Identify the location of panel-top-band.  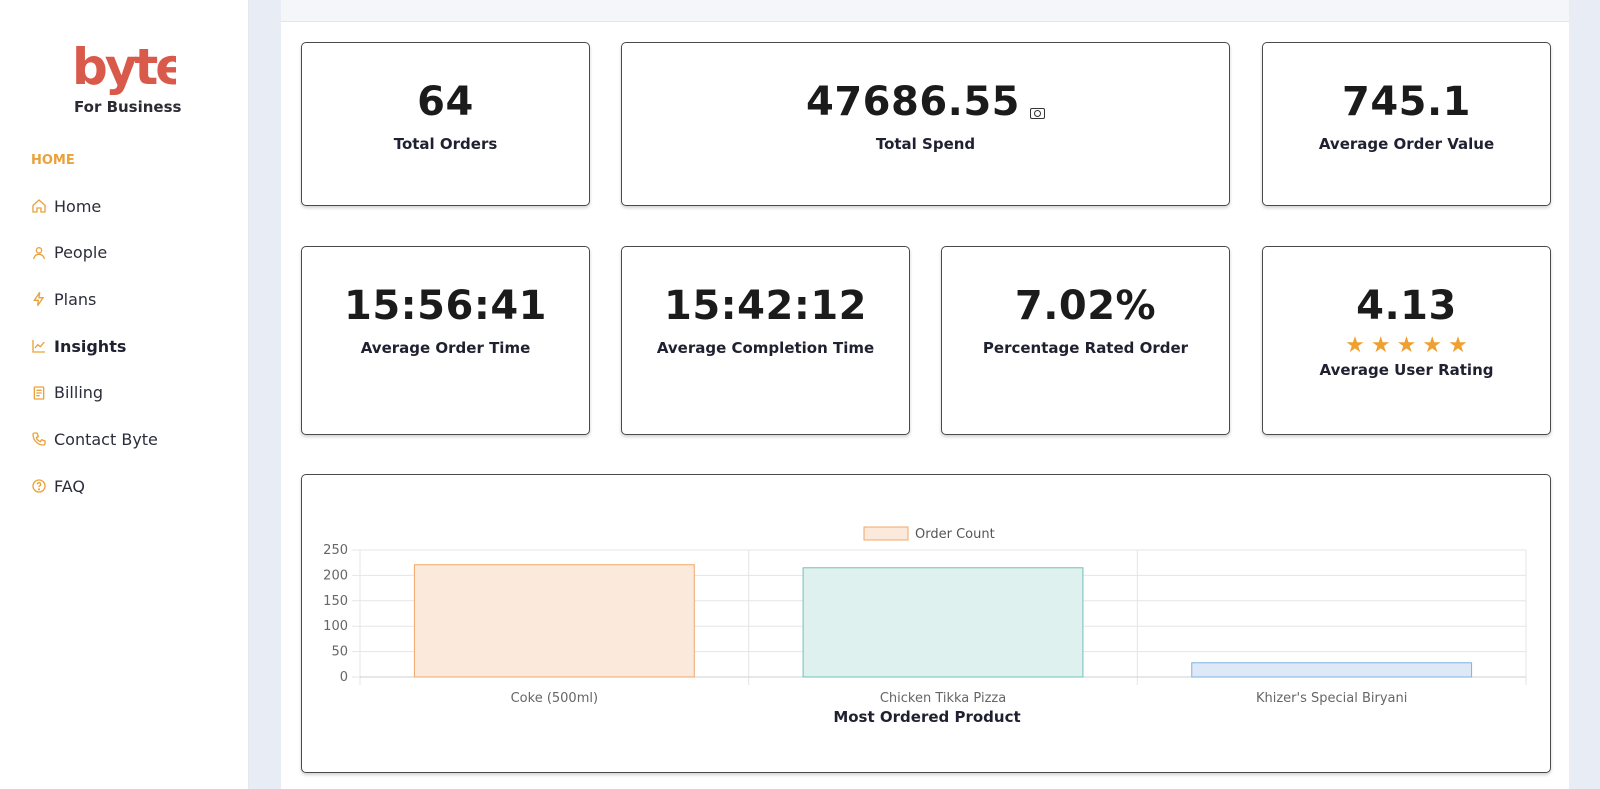
(925, 11).